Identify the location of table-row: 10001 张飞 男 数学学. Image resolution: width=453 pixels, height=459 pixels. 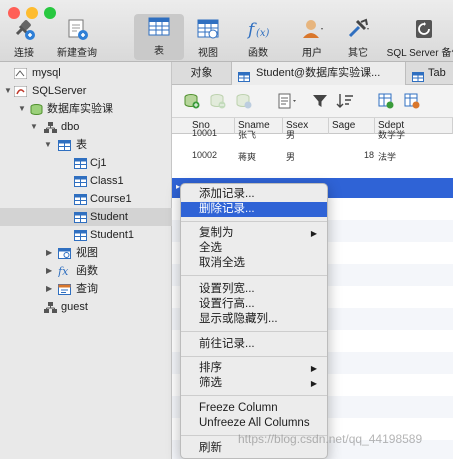
(312, 134).